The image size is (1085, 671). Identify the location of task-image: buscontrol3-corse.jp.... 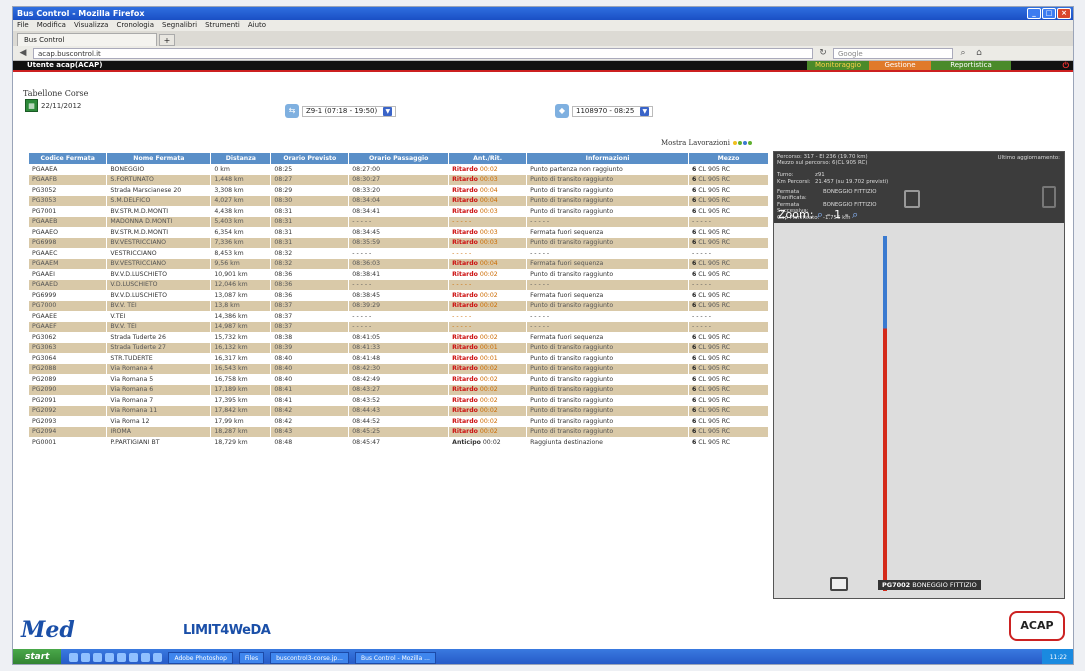
(309, 657).